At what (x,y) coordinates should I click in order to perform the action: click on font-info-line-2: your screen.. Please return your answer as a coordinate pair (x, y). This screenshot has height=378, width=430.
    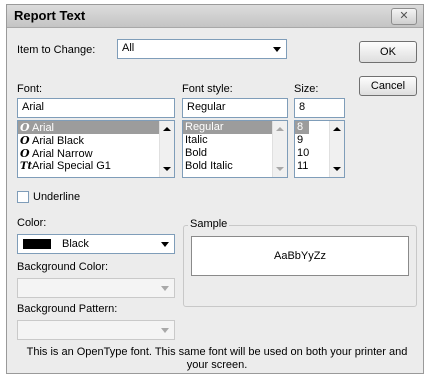
    Looking at the image, I should click on (217, 365).